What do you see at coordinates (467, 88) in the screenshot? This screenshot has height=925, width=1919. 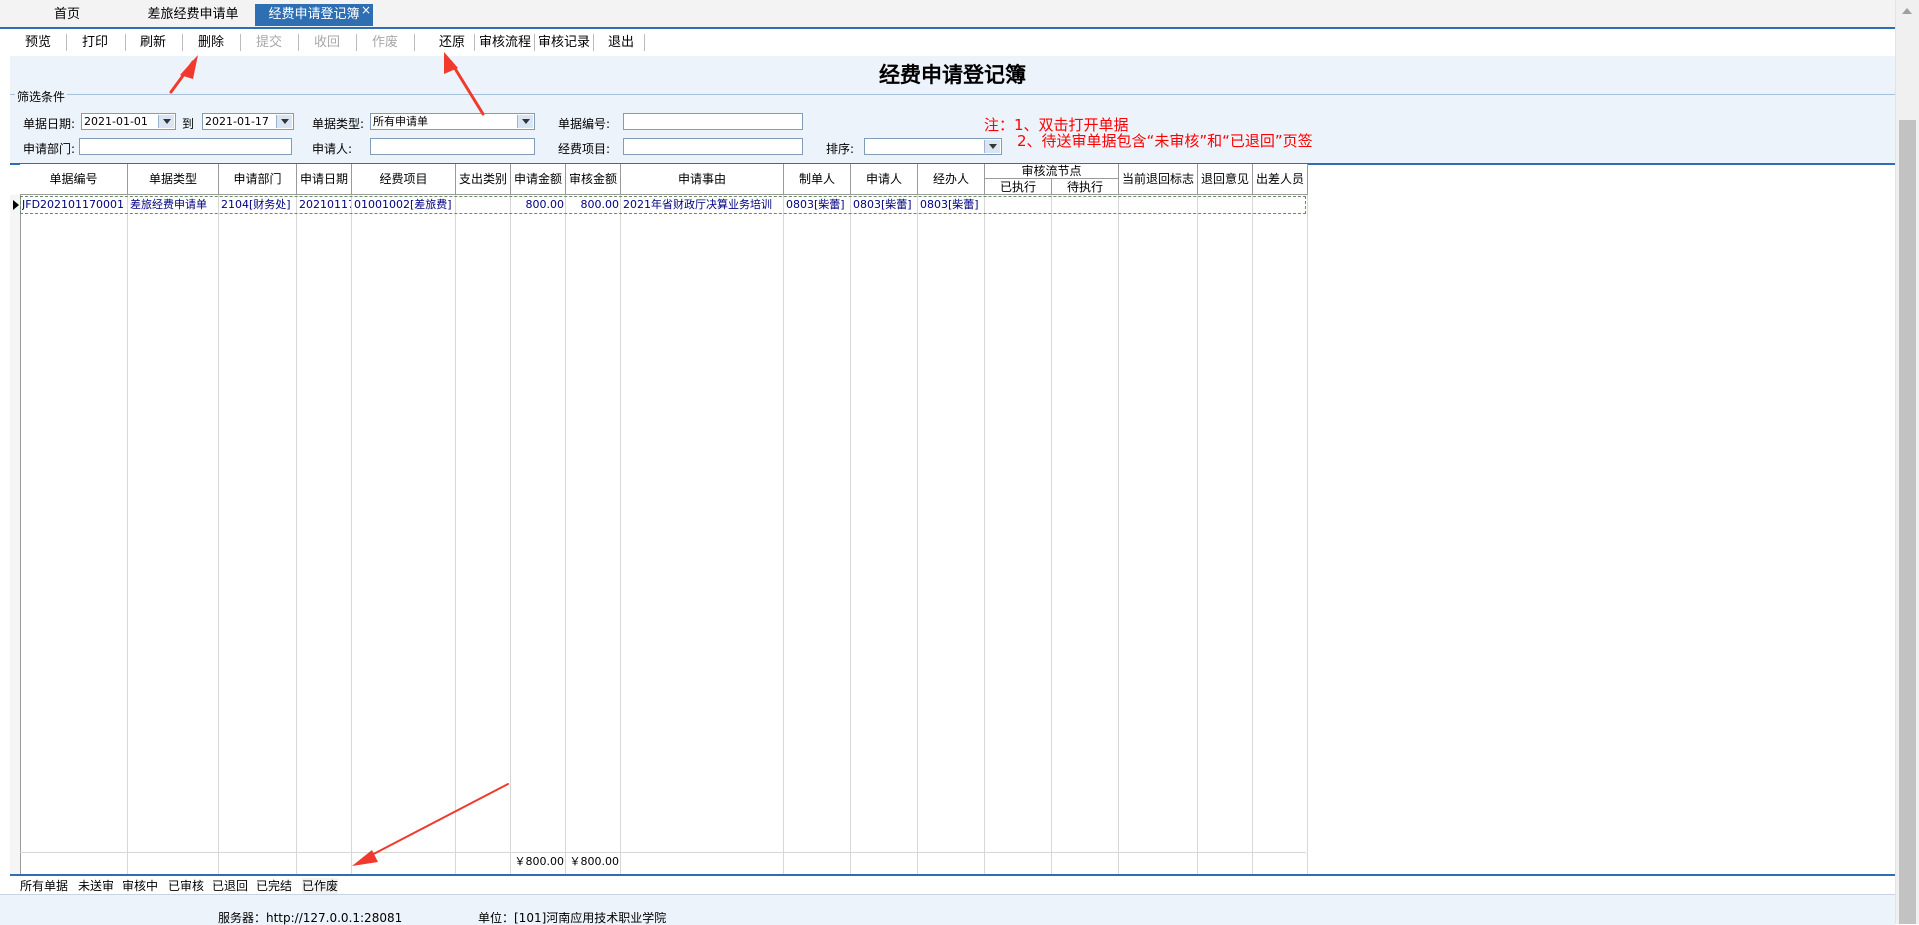 I see `arrow-to-restore` at bounding box center [467, 88].